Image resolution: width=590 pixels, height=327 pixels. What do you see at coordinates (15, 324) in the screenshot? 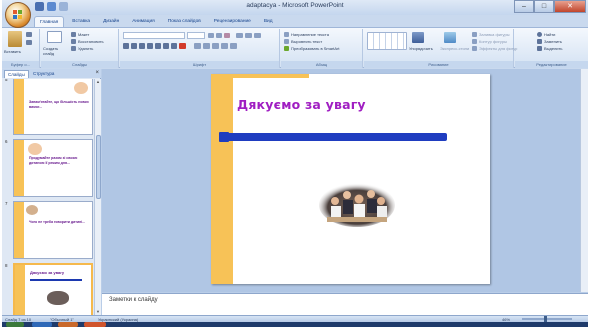
I see `start-button` at bounding box center [15, 324].